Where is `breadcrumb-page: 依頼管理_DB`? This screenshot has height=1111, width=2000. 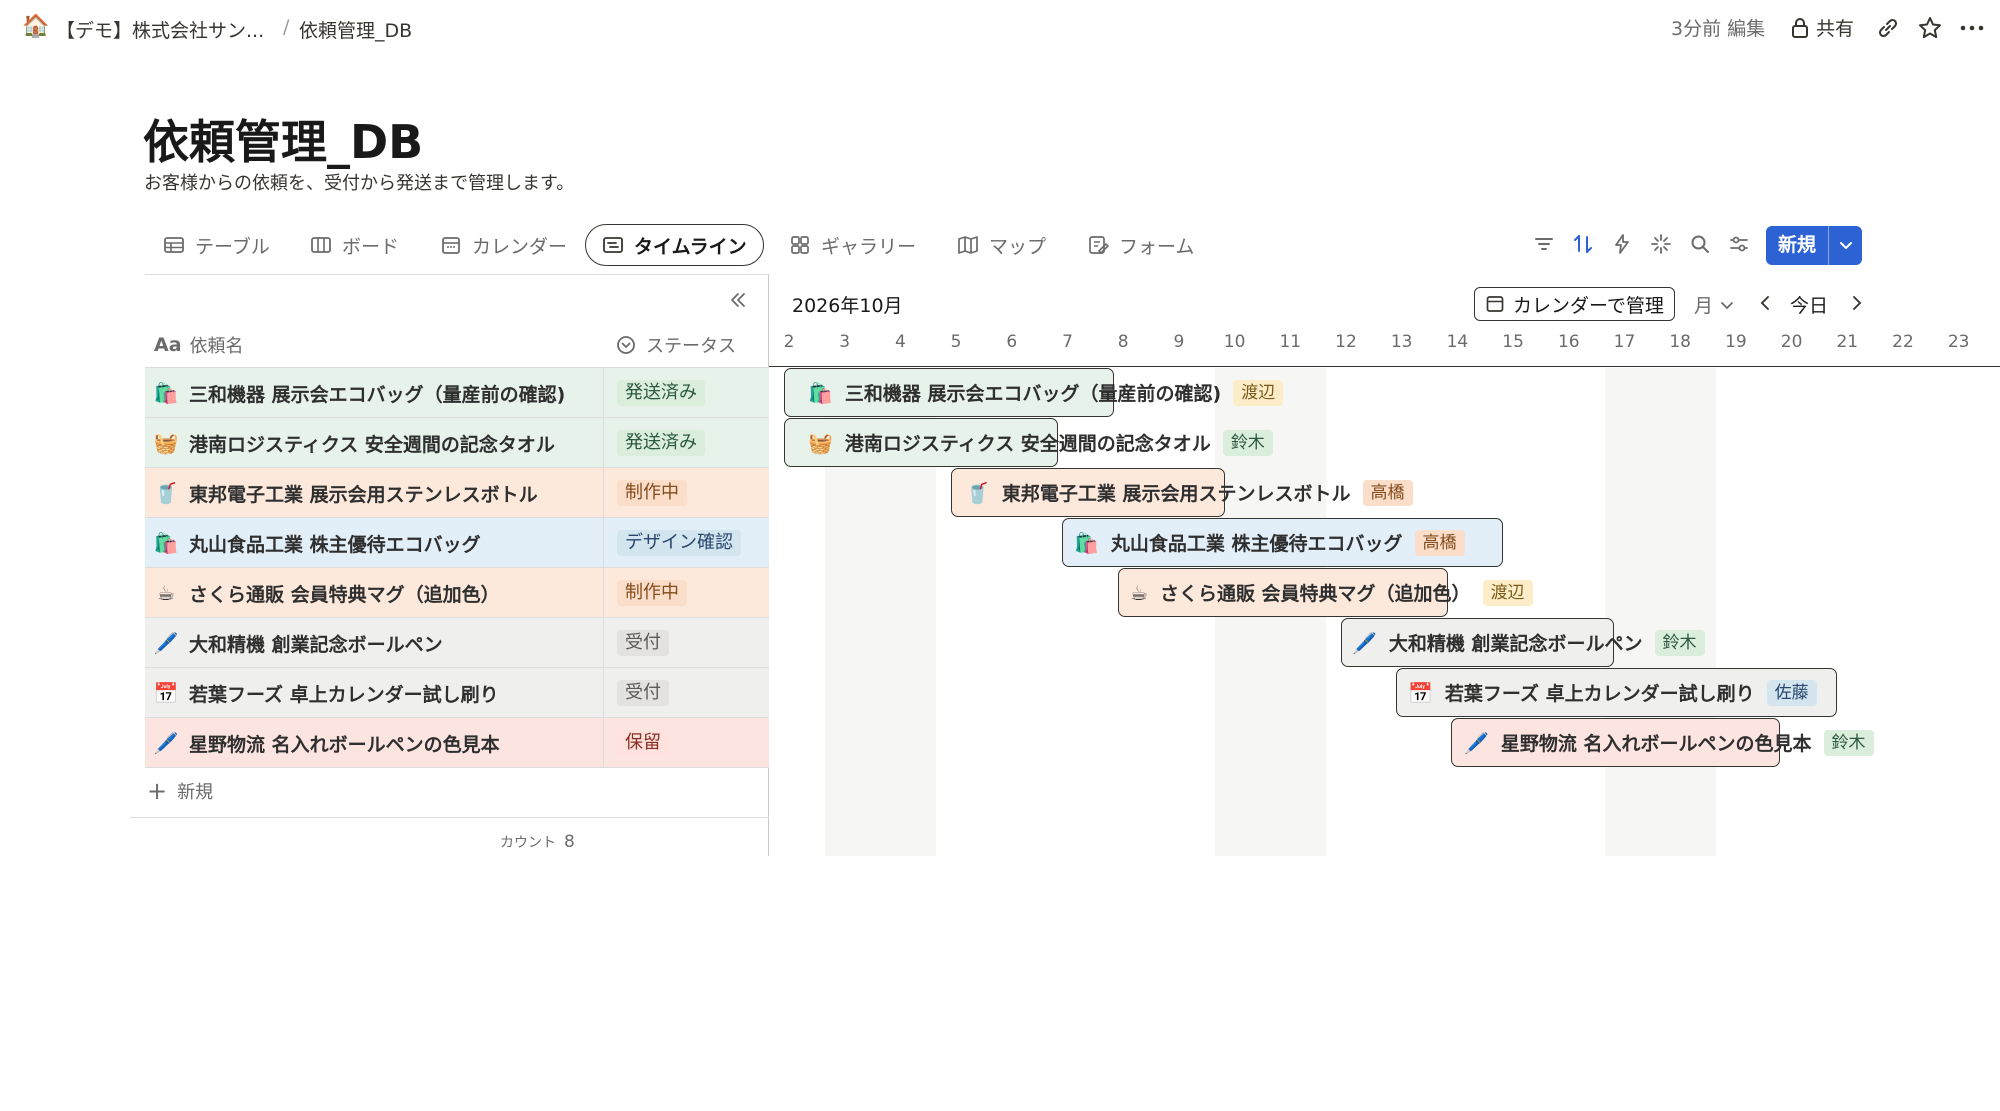 breadcrumb-page: 依頼管理_DB is located at coordinates (355, 29).